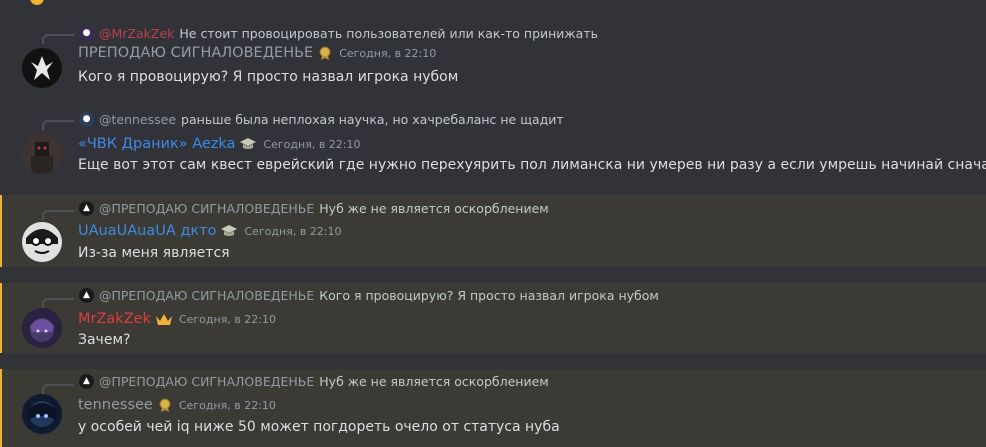  I want to click on bird-silhouette-icon, so click(42, 68).